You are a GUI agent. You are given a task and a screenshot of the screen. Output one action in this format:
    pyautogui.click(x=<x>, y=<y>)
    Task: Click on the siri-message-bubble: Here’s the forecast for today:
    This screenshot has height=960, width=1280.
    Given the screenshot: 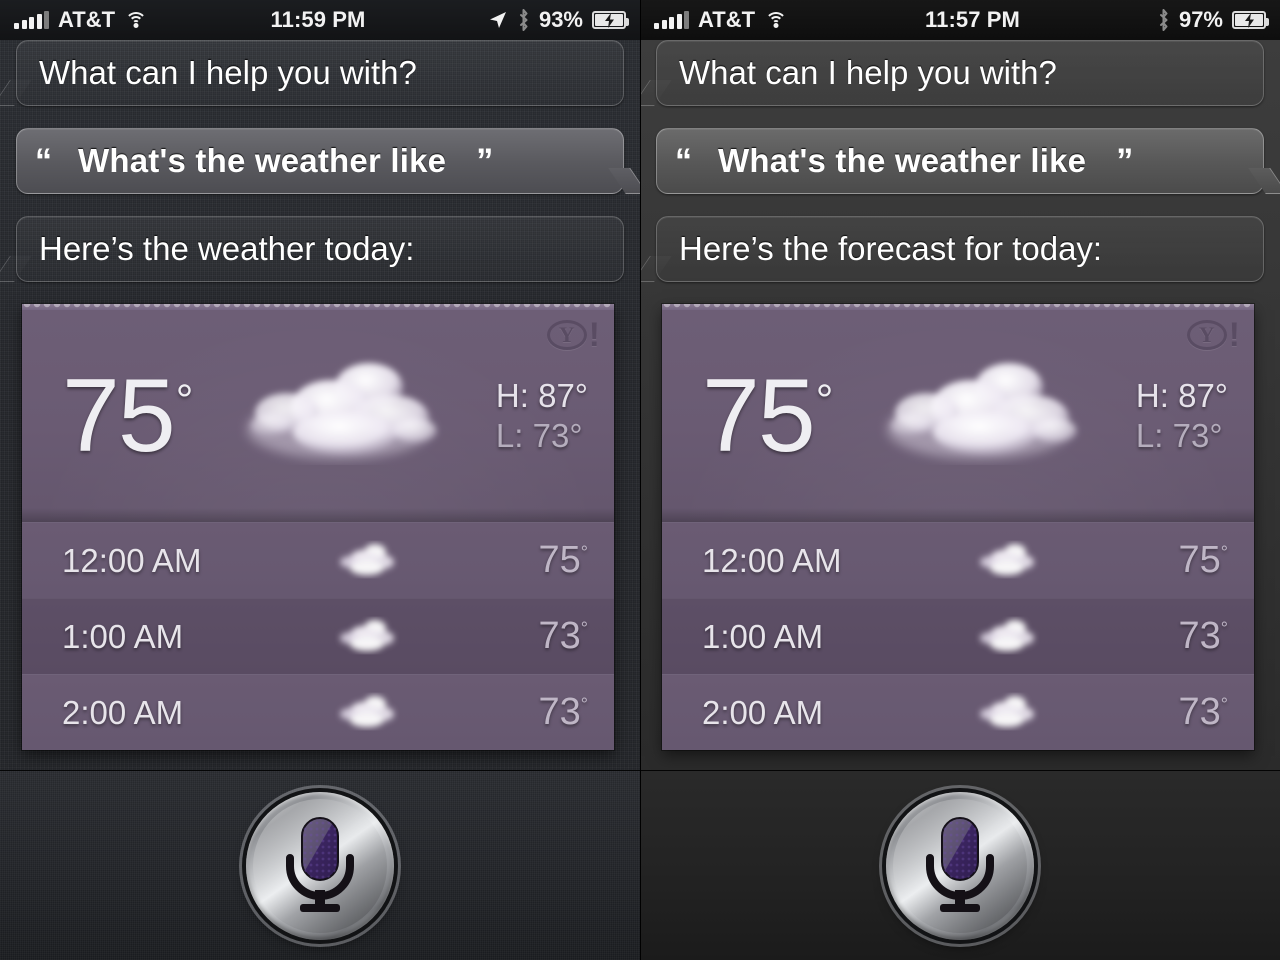 What is the action you would take?
    pyautogui.click(x=952, y=249)
    